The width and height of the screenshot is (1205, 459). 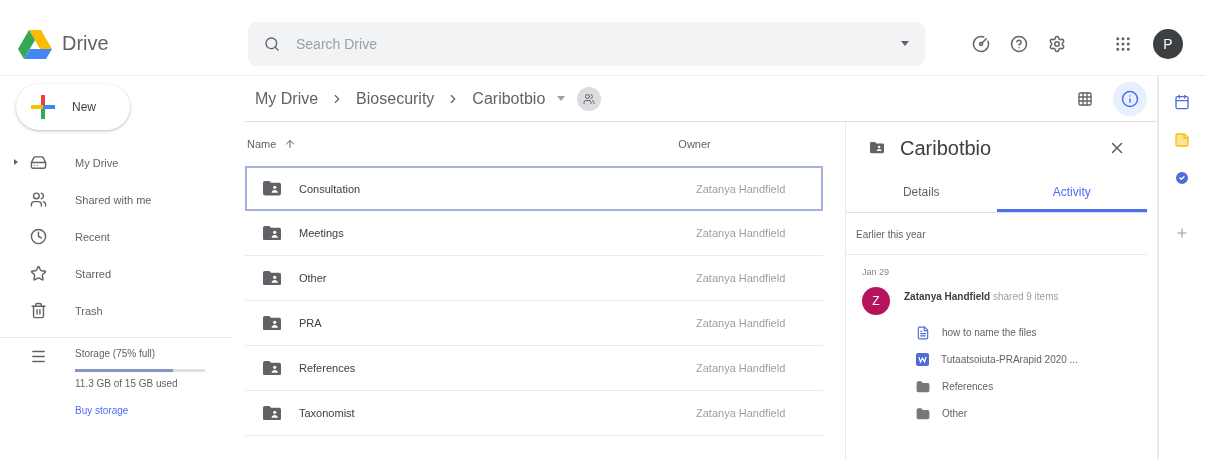 What do you see at coordinates (534, 323) in the screenshot?
I see `file-row: PRA Zatanya Handfield` at bounding box center [534, 323].